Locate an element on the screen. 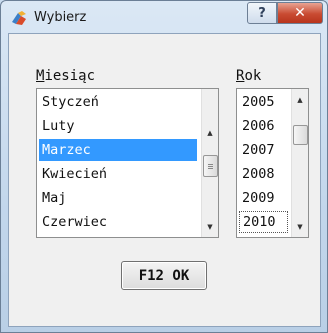 This screenshot has height=333, width=328. app-icon is located at coordinates (19, 18).